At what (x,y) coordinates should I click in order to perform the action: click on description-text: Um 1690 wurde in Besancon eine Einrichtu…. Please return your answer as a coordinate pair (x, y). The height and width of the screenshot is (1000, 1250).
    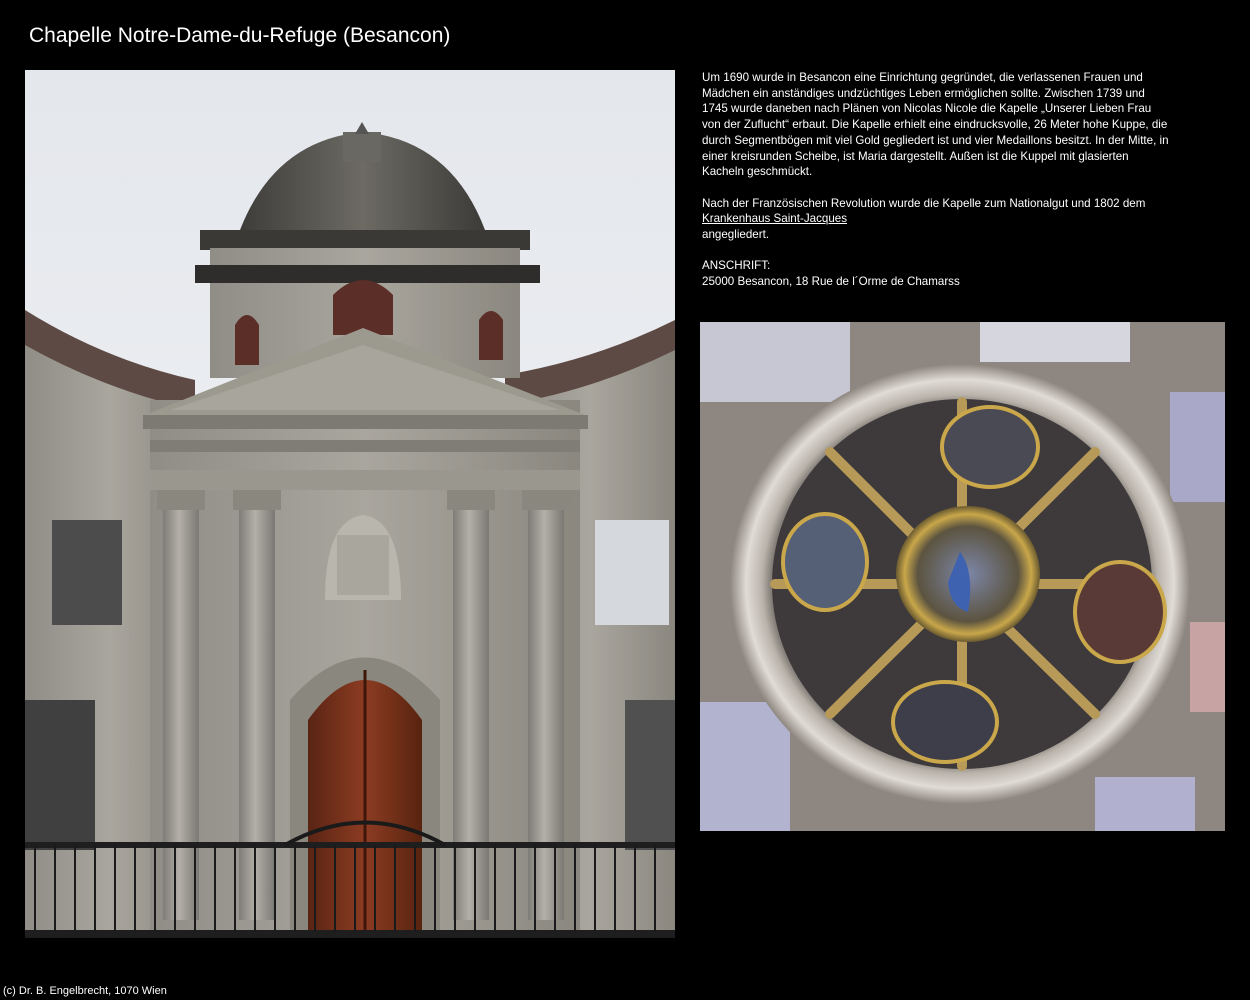
    Looking at the image, I should click on (937, 180).